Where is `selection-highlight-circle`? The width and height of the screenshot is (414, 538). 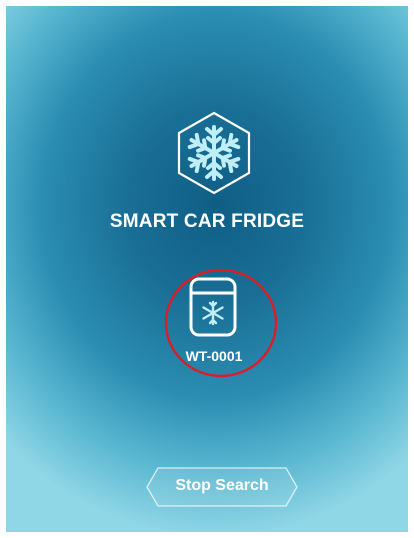
selection-highlight-circle is located at coordinates (223, 324).